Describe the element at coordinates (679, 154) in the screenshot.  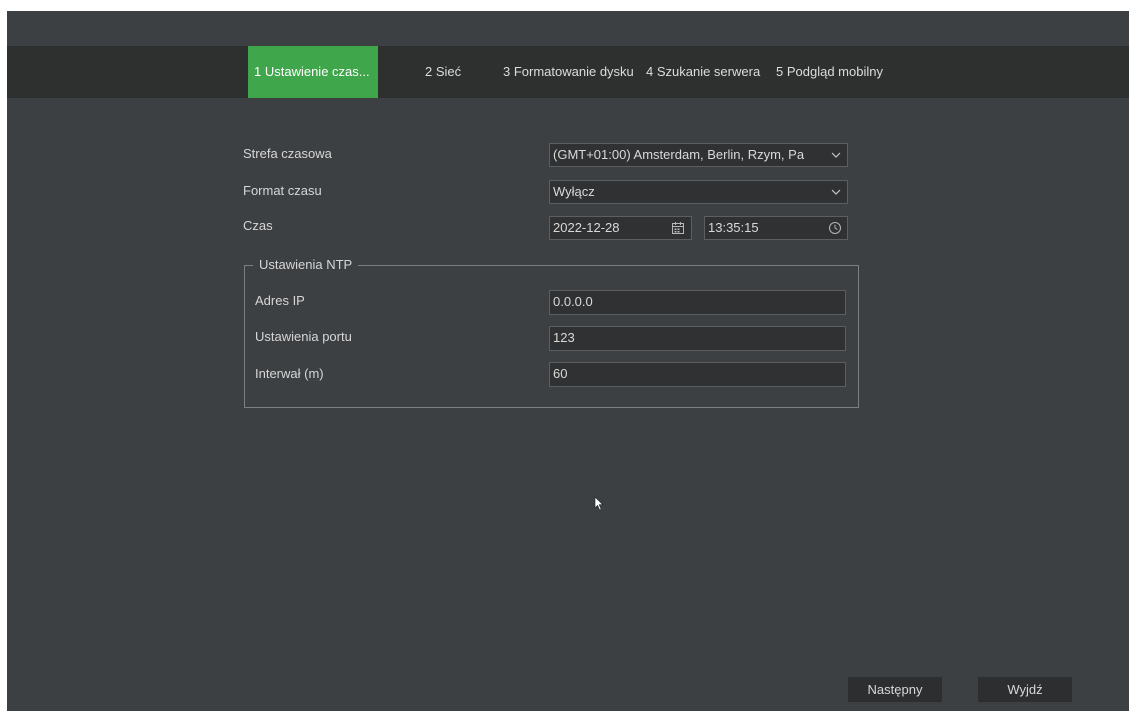
I see `timezone-value: (GMT+01:00) Amsterdam, Berlin, Rzym, Pa` at that location.